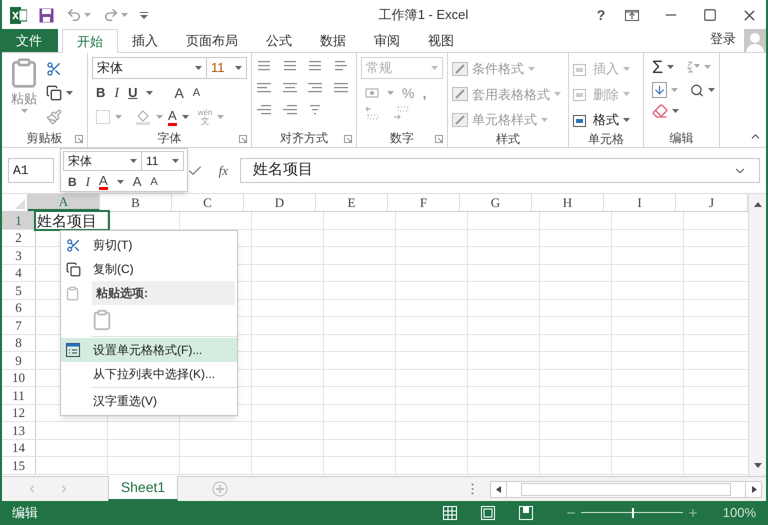  I want to click on help-button: ?, so click(601, 15).